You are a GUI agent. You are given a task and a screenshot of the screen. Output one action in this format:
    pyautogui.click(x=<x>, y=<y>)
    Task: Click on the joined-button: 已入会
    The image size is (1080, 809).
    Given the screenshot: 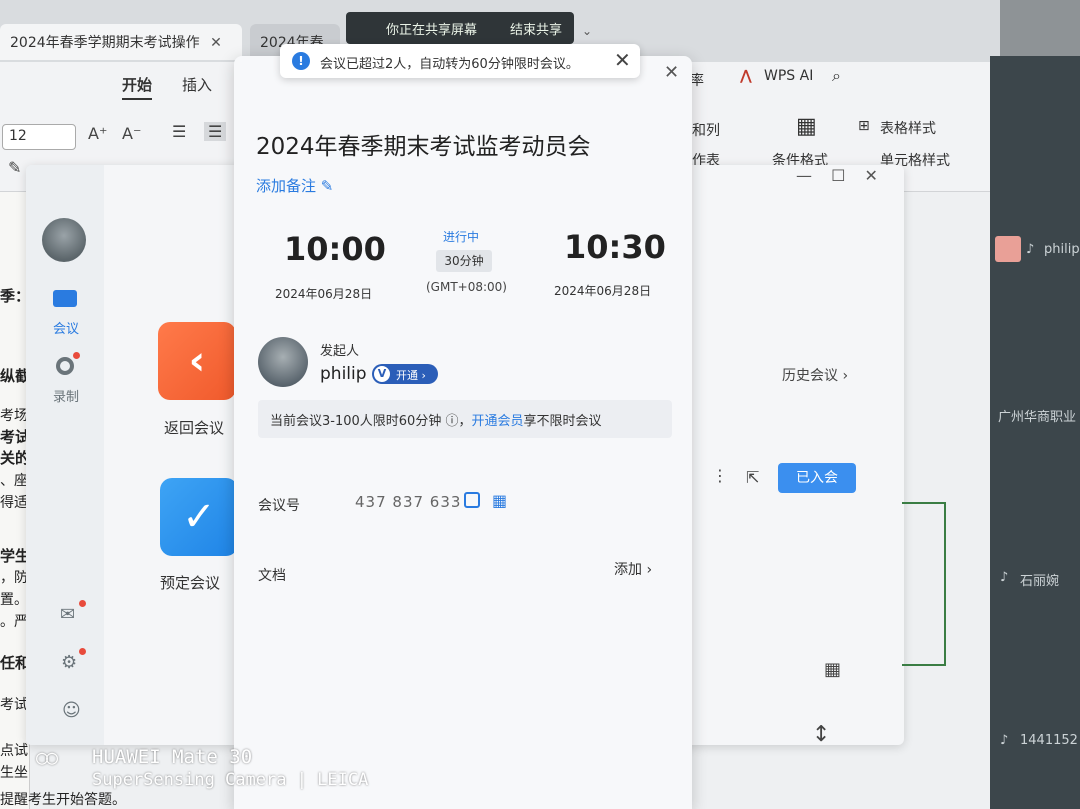 What is the action you would take?
    pyautogui.click(x=817, y=478)
    